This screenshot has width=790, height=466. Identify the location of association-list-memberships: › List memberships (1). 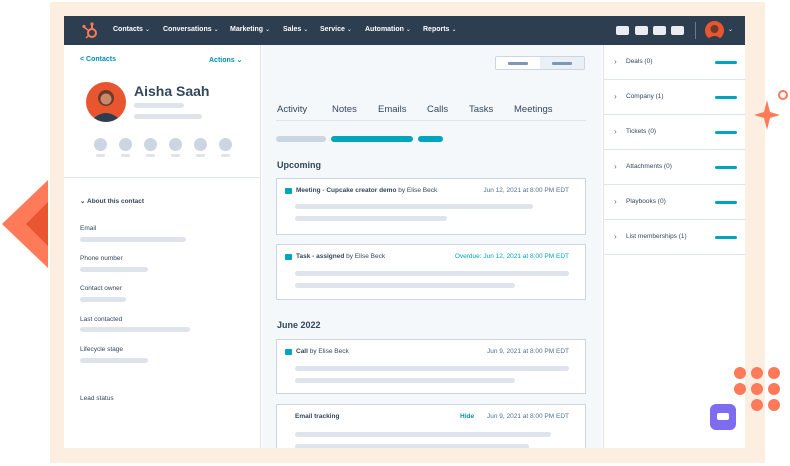
(674, 237).